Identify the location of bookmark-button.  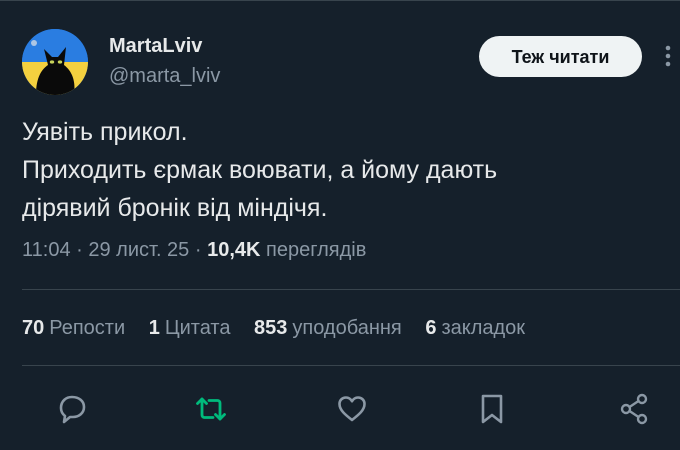
(492, 409).